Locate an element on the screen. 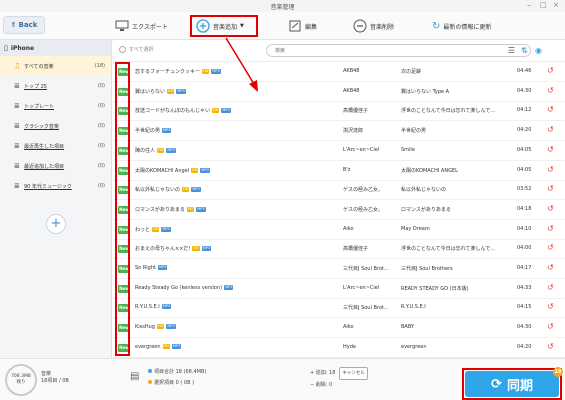  minimize-icon: ‒ is located at coordinates (529, 5).